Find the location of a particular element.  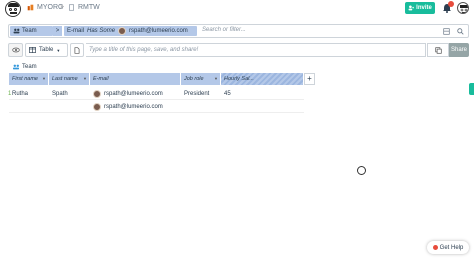

filter-attribute: E-mail is located at coordinates (76, 31).